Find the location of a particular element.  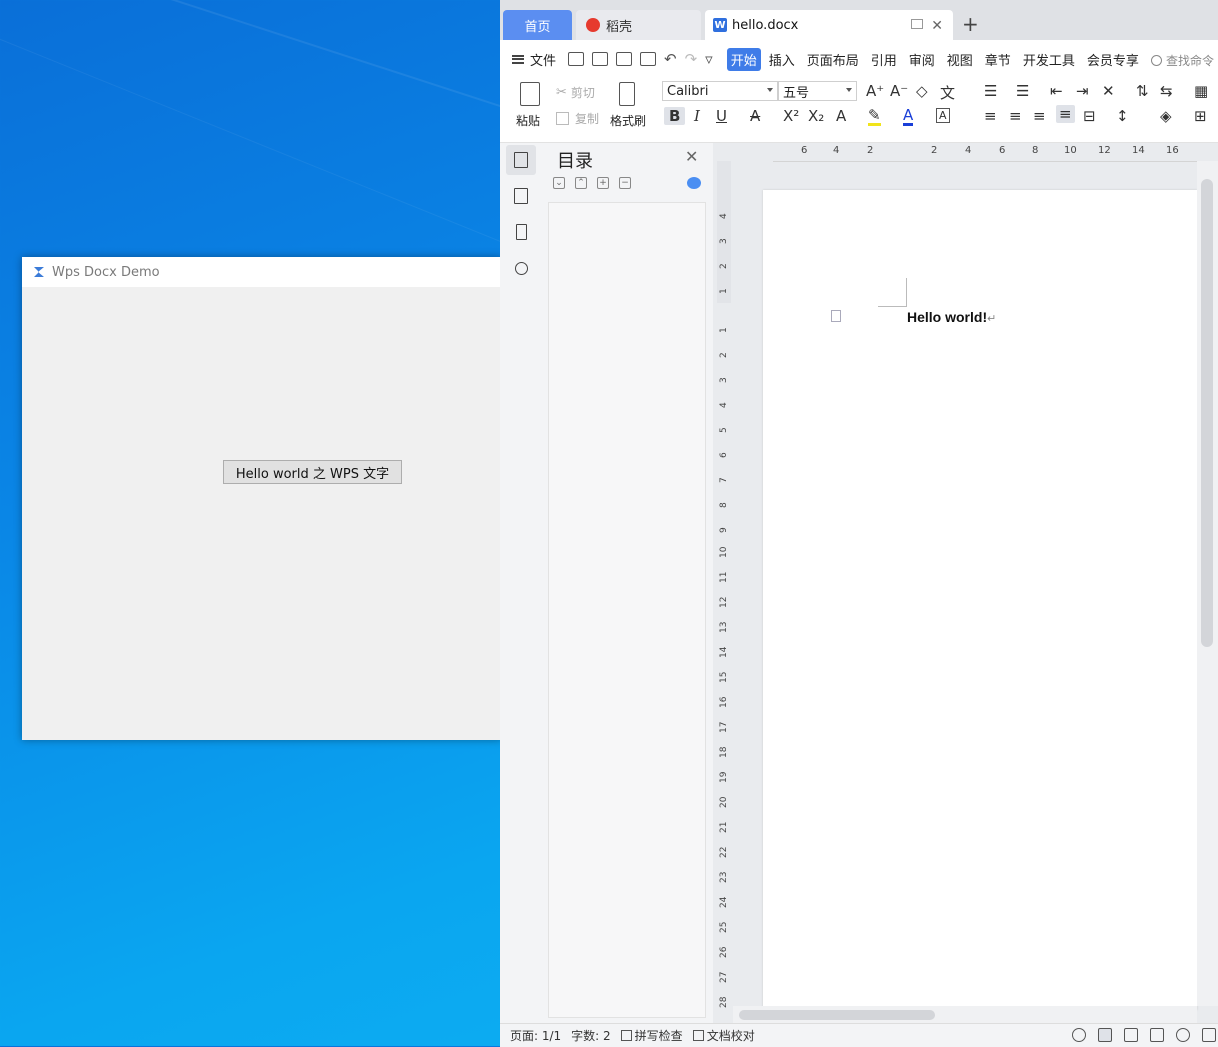

tab-page-layout: 页面布局 is located at coordinates (833, 59).